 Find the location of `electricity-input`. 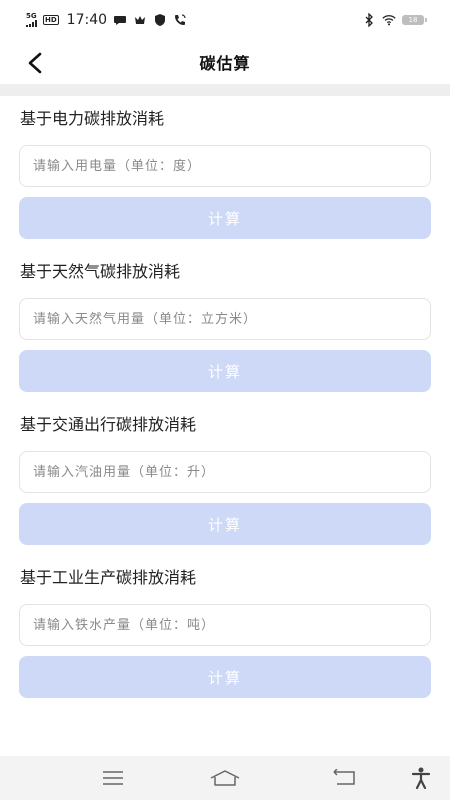

electricity-input is located at coordinates (225, 166).